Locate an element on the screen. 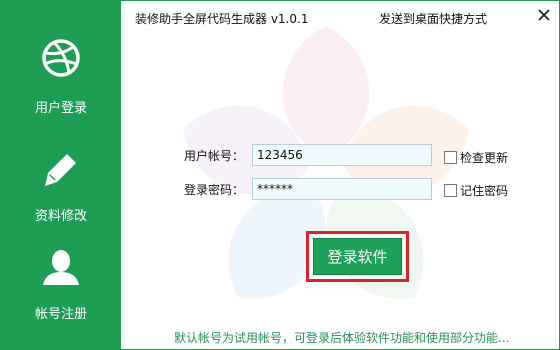  sidebar-item-register: 帐号注册 is located at coordinates (61, 270).